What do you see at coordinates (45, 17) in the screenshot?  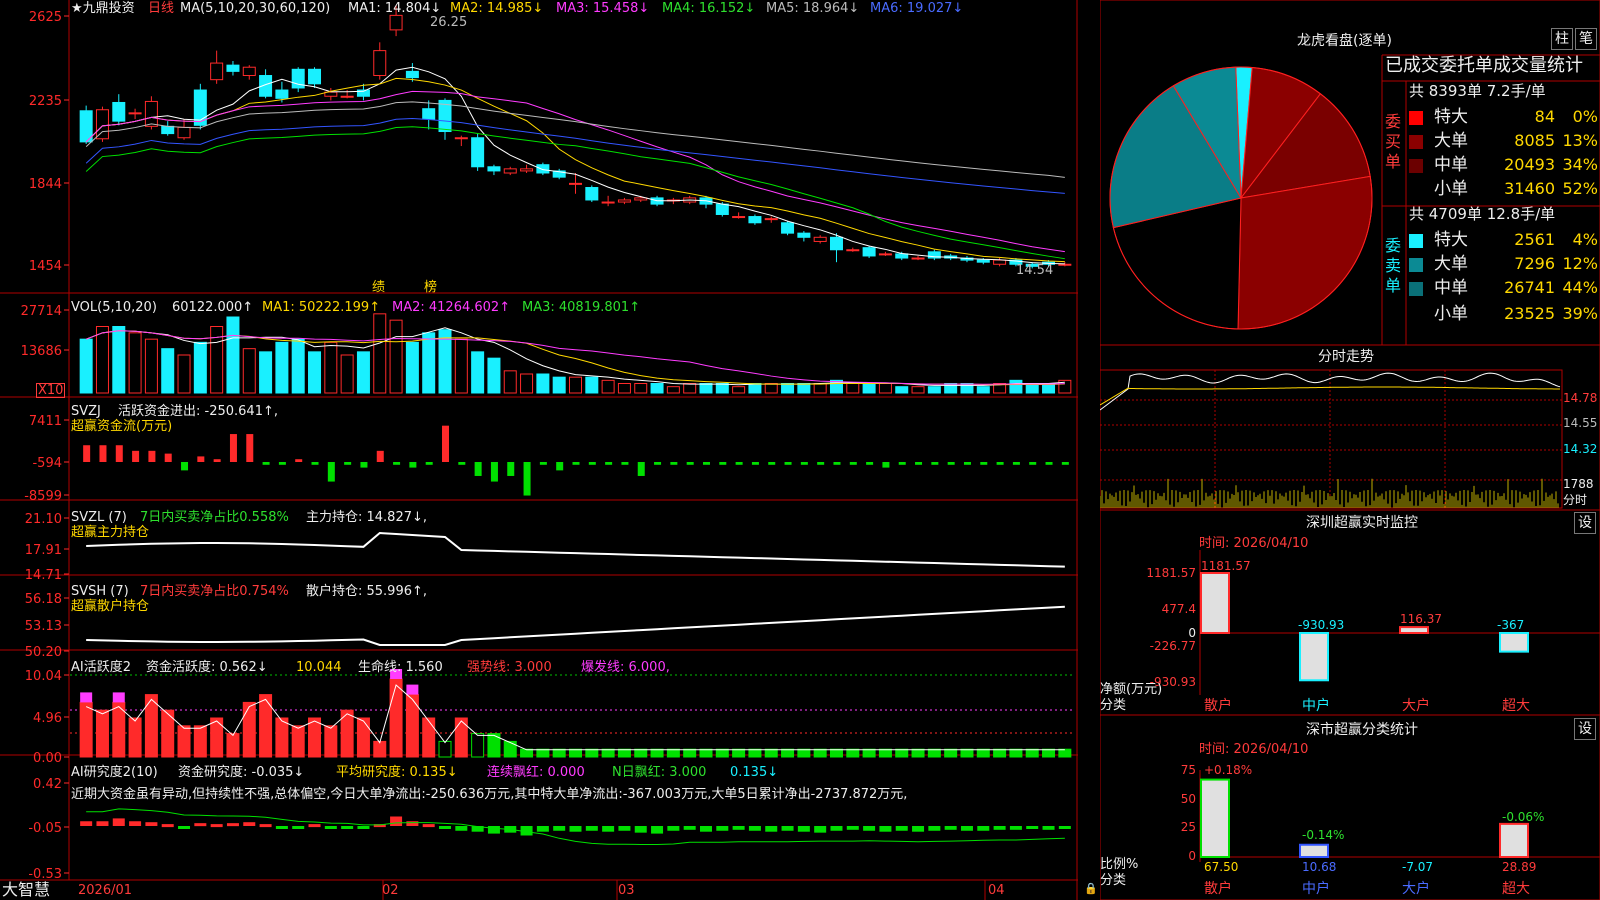 I see `kline-ytick-0: 2625` at bounding box center [45, 17].